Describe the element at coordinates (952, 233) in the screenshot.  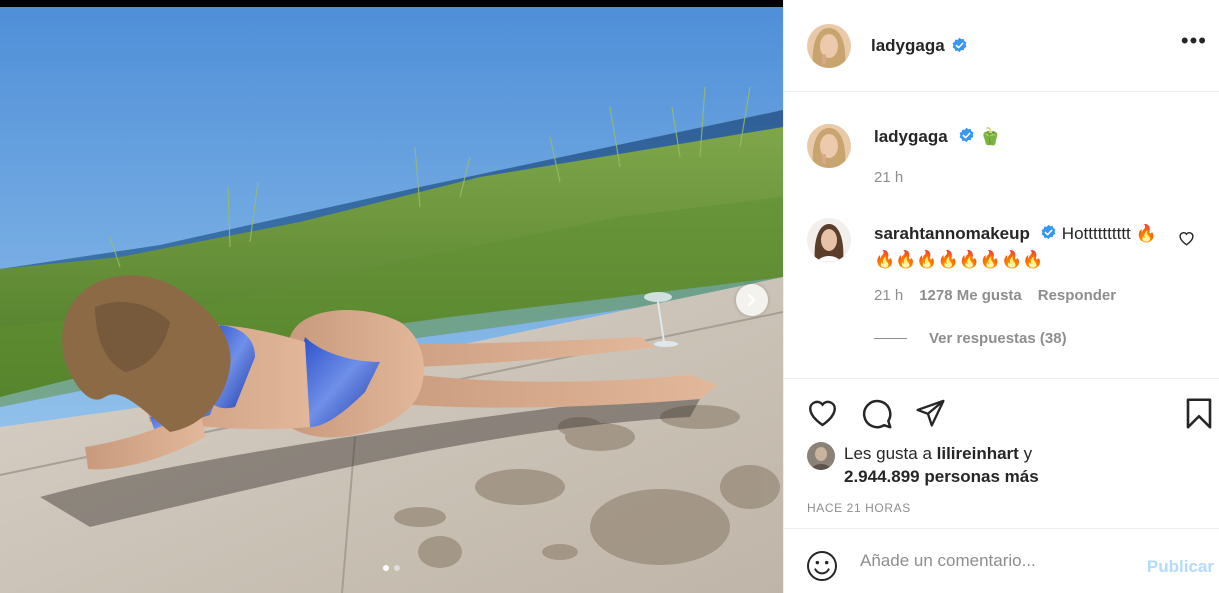
I see `comment-username: sarahtannomakeup` at that location.